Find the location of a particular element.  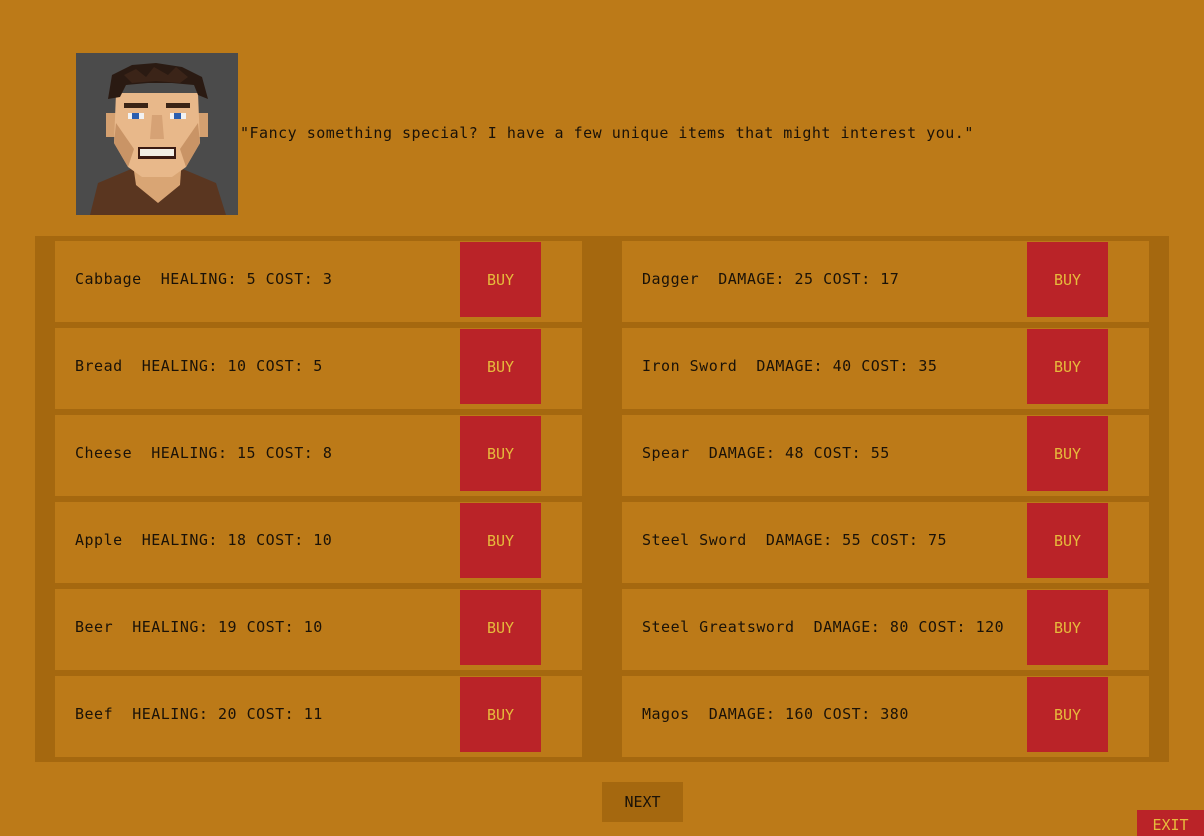

shop-item-row: Cabbage HEALING: 5 COST: 3 BUY is located at coordinates (318, 281).